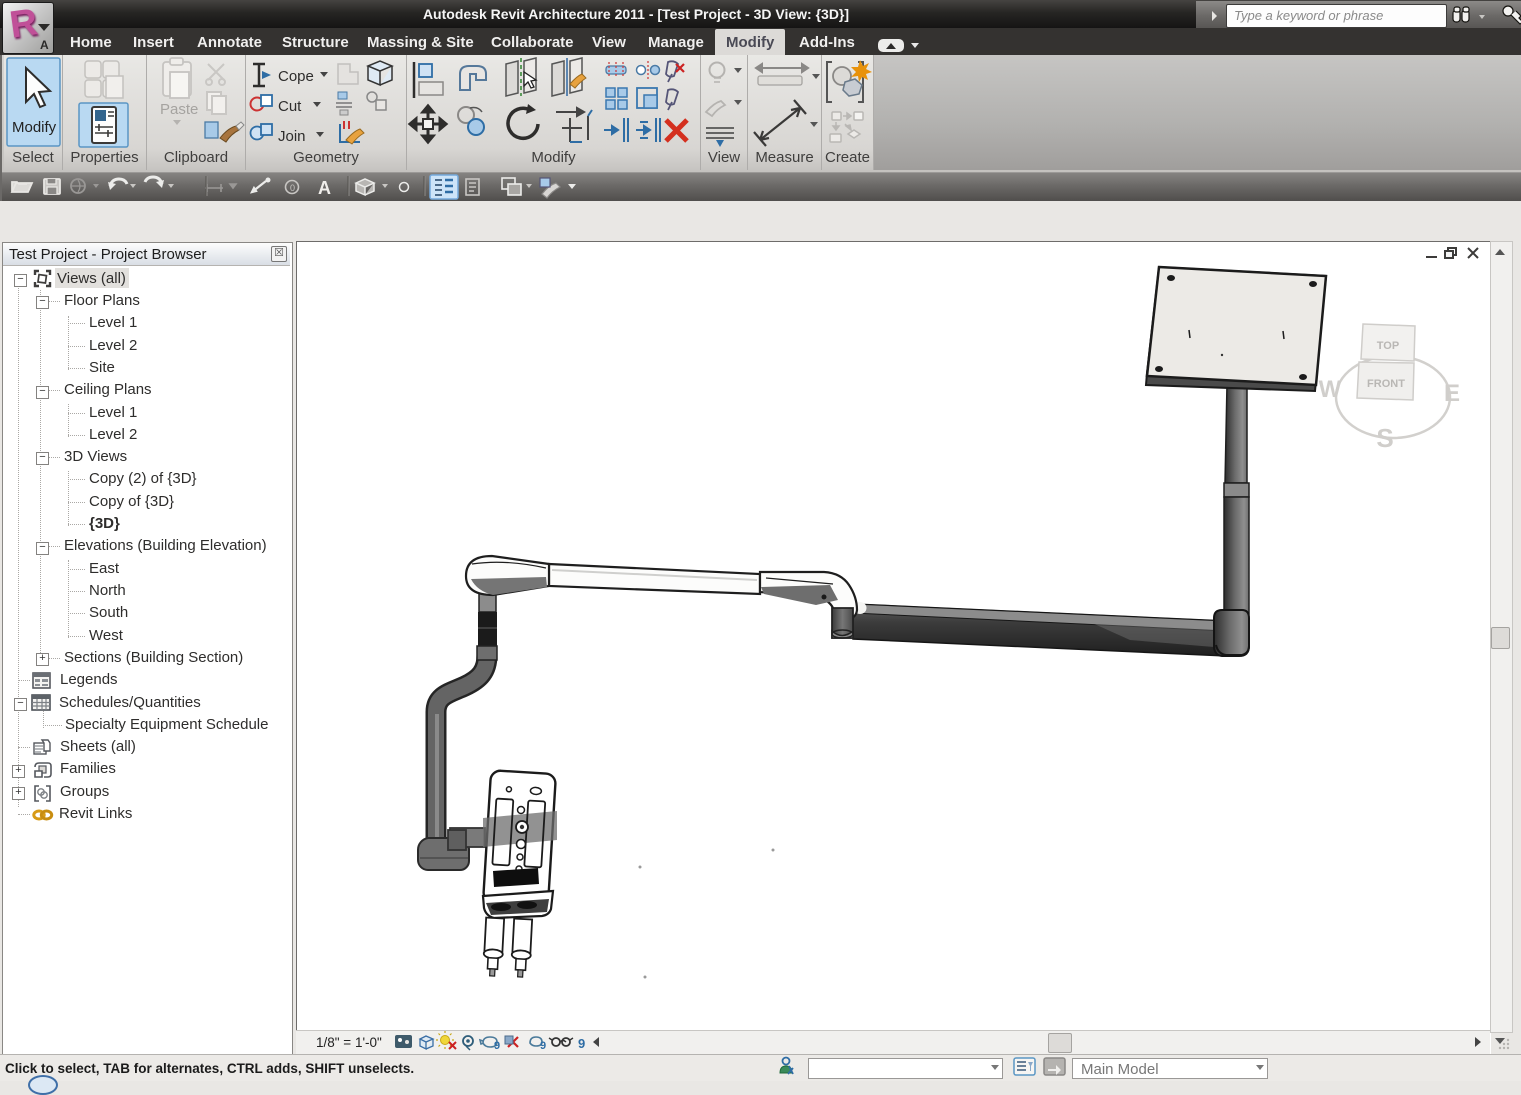 The height and width of the screenshot is (1095, 1521). I want to click on svg-text: Join, so click(292, 136).